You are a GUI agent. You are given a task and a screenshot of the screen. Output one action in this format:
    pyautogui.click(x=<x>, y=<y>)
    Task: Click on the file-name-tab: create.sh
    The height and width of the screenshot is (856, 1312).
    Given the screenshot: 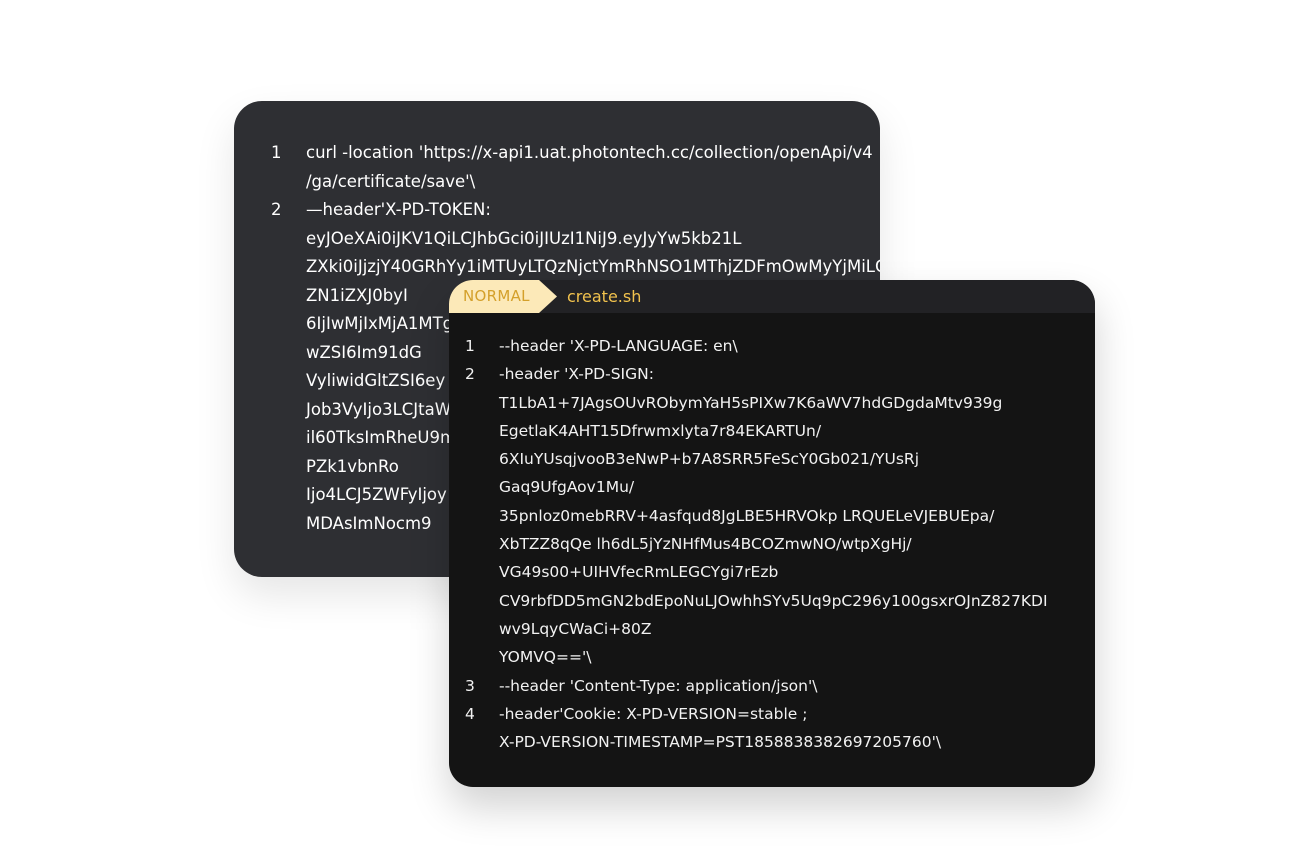 What is the action you would take?
    pyautogui.click(x=604, y=296)
    